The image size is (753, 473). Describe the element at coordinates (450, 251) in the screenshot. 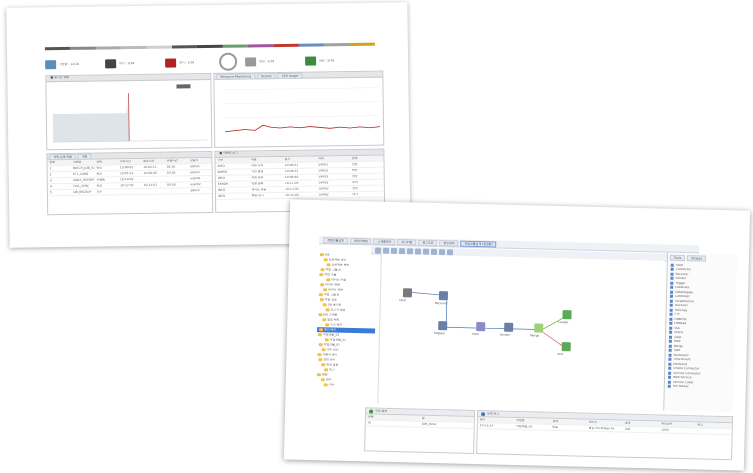

I see `run-icon` at that location.